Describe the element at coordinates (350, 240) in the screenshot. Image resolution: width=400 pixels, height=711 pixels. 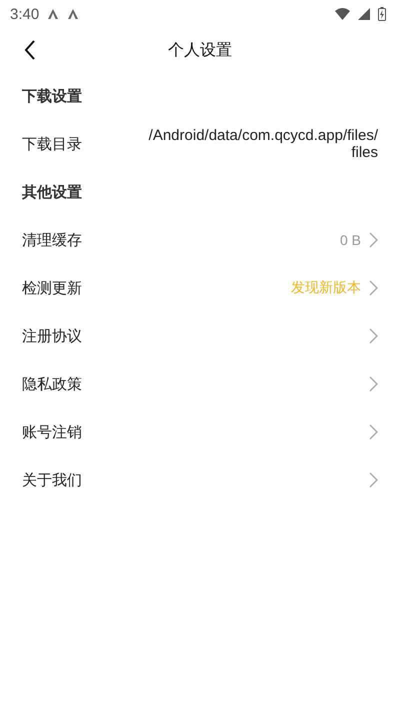
I see `row-value: 0 B` at that location.